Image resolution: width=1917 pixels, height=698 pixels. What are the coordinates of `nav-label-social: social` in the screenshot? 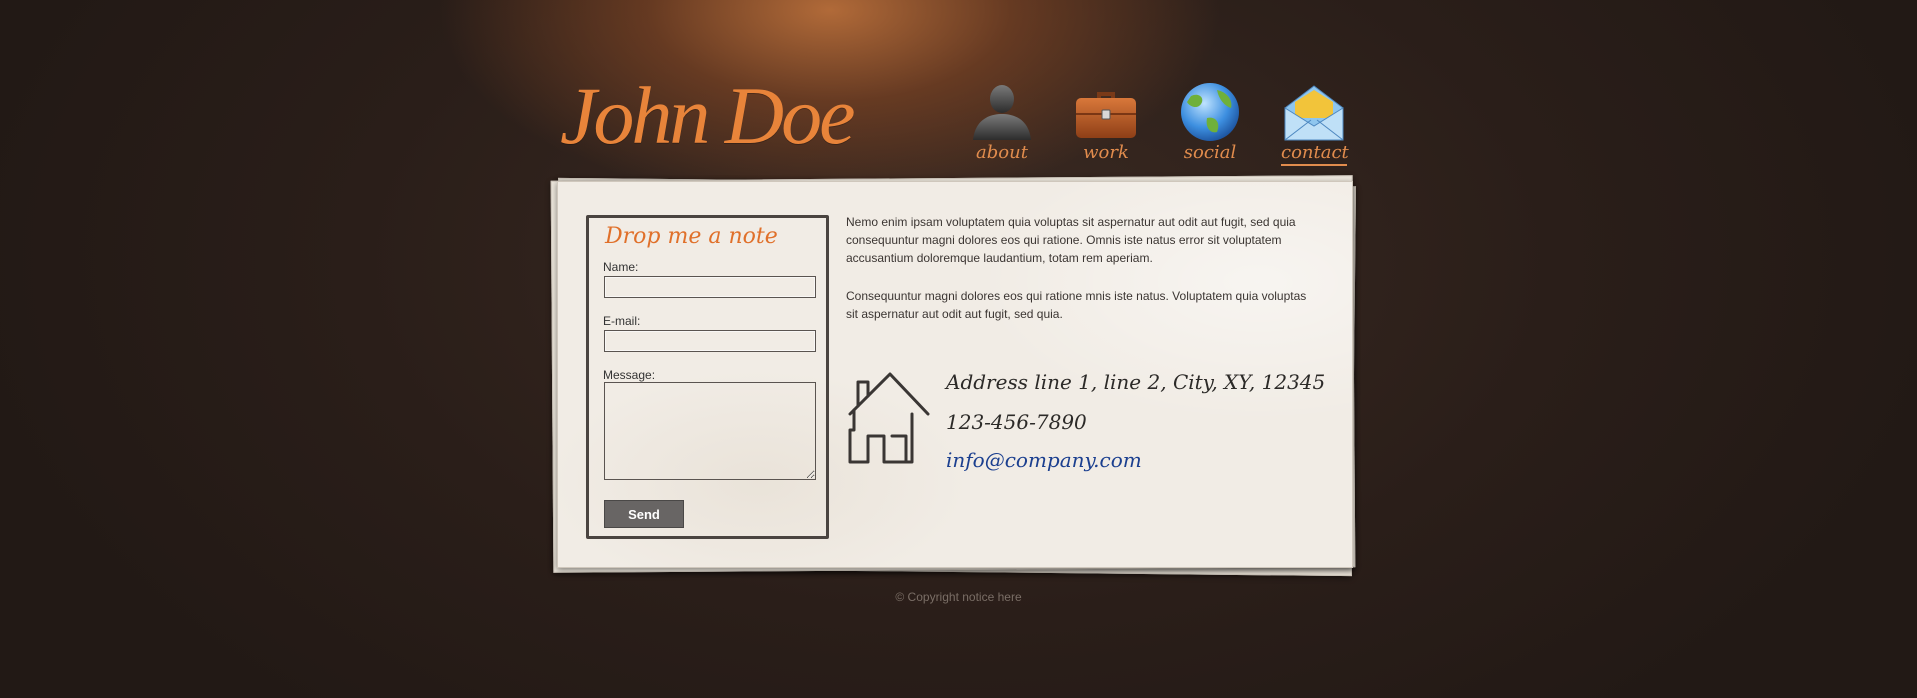 It's located at (1210, 152).